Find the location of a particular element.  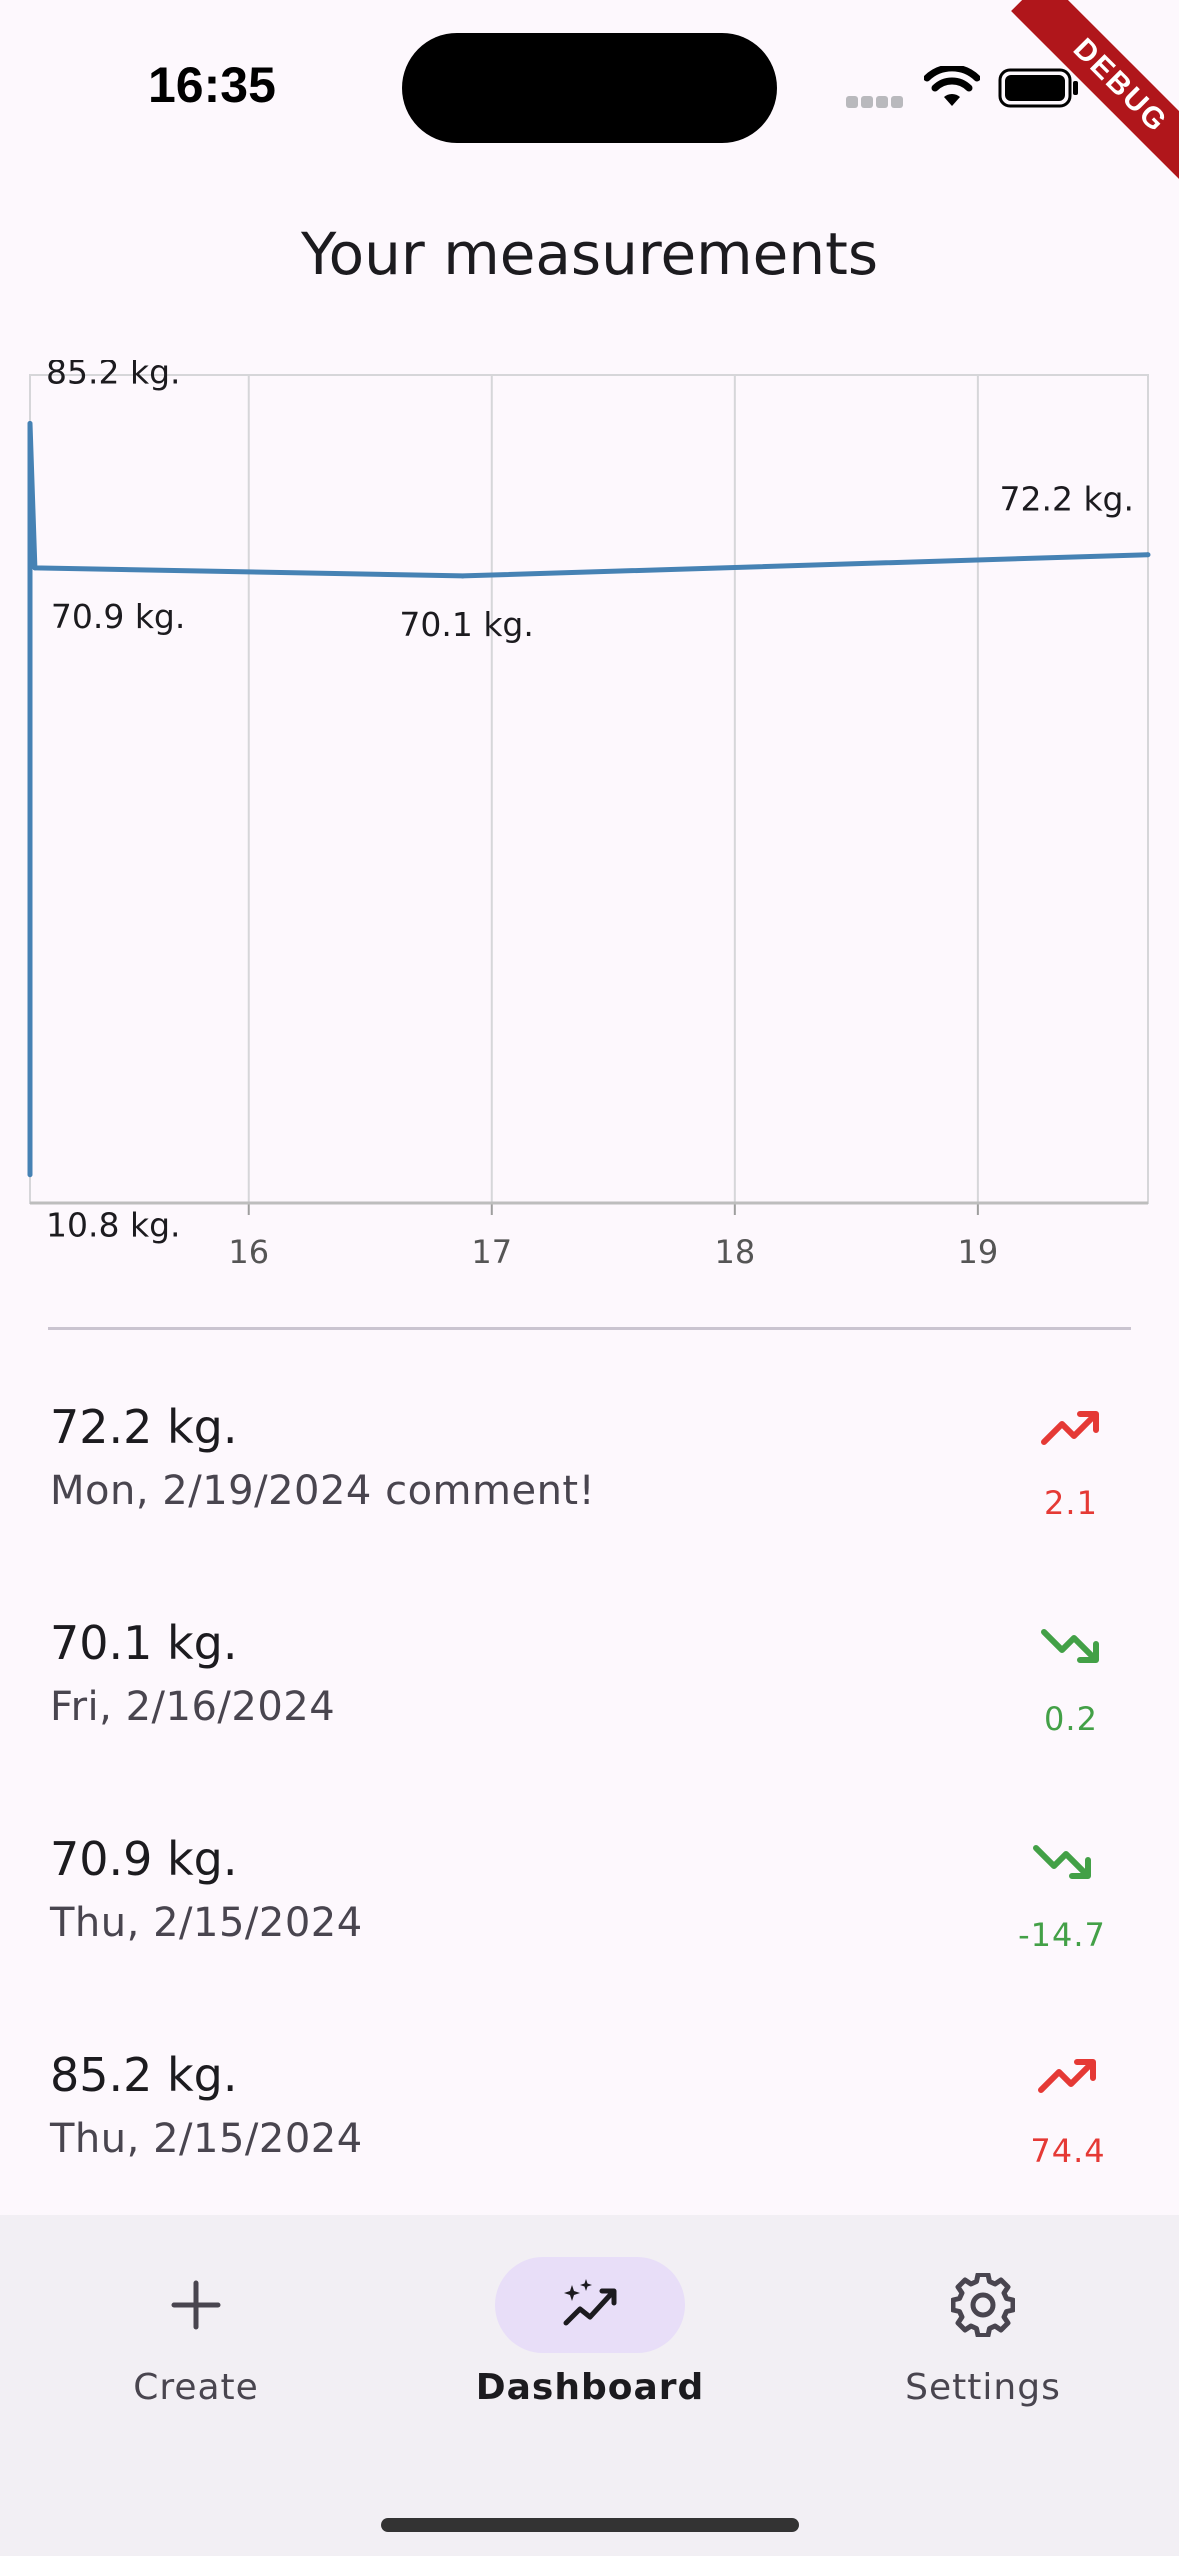

wifi-icon is located at coordinates (952, 86).